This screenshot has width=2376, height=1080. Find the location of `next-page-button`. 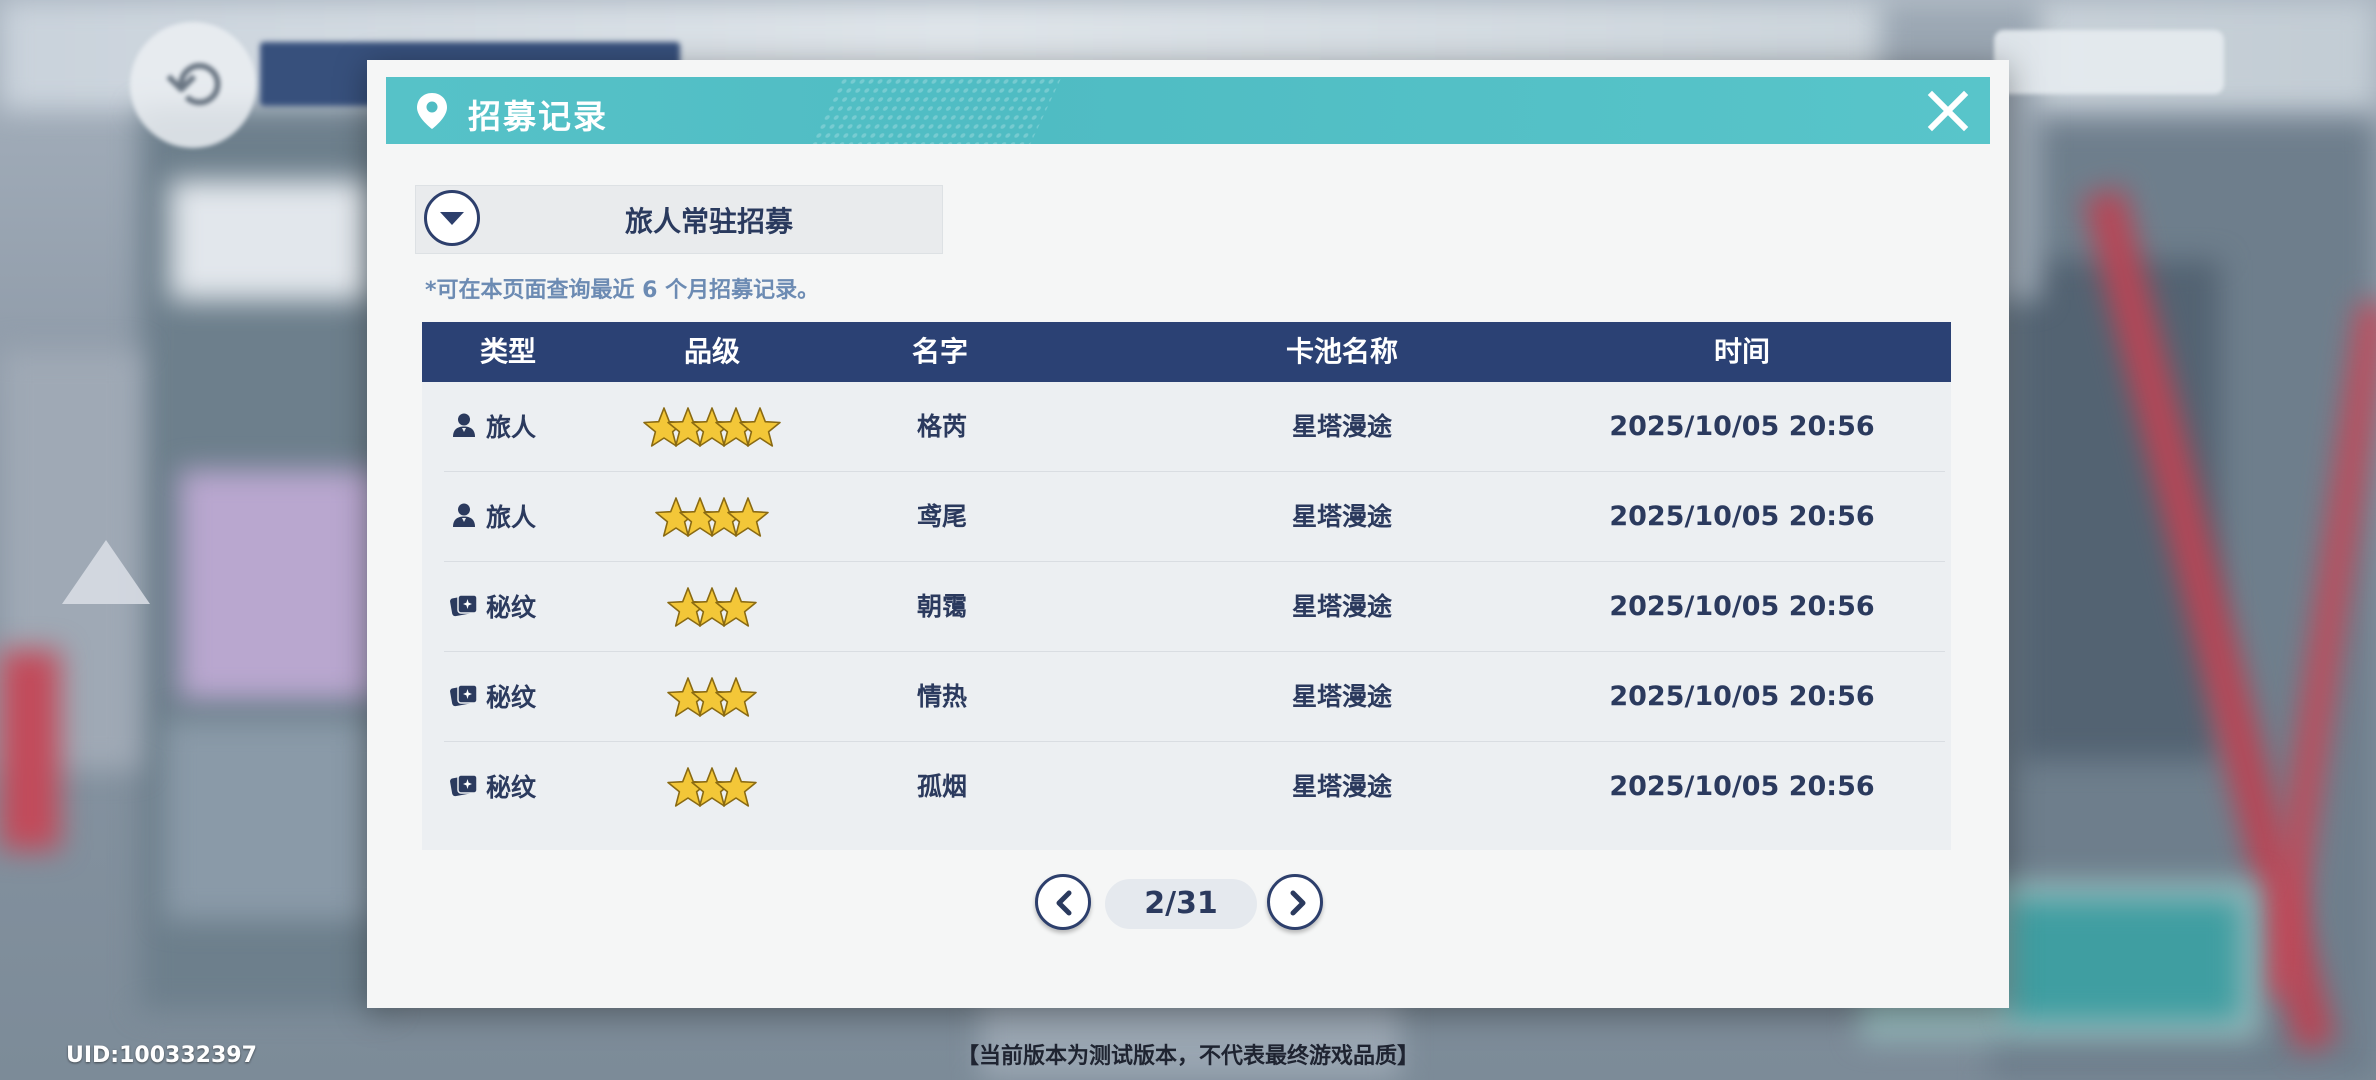

next-page-button is located at coordinates (1295, 902).